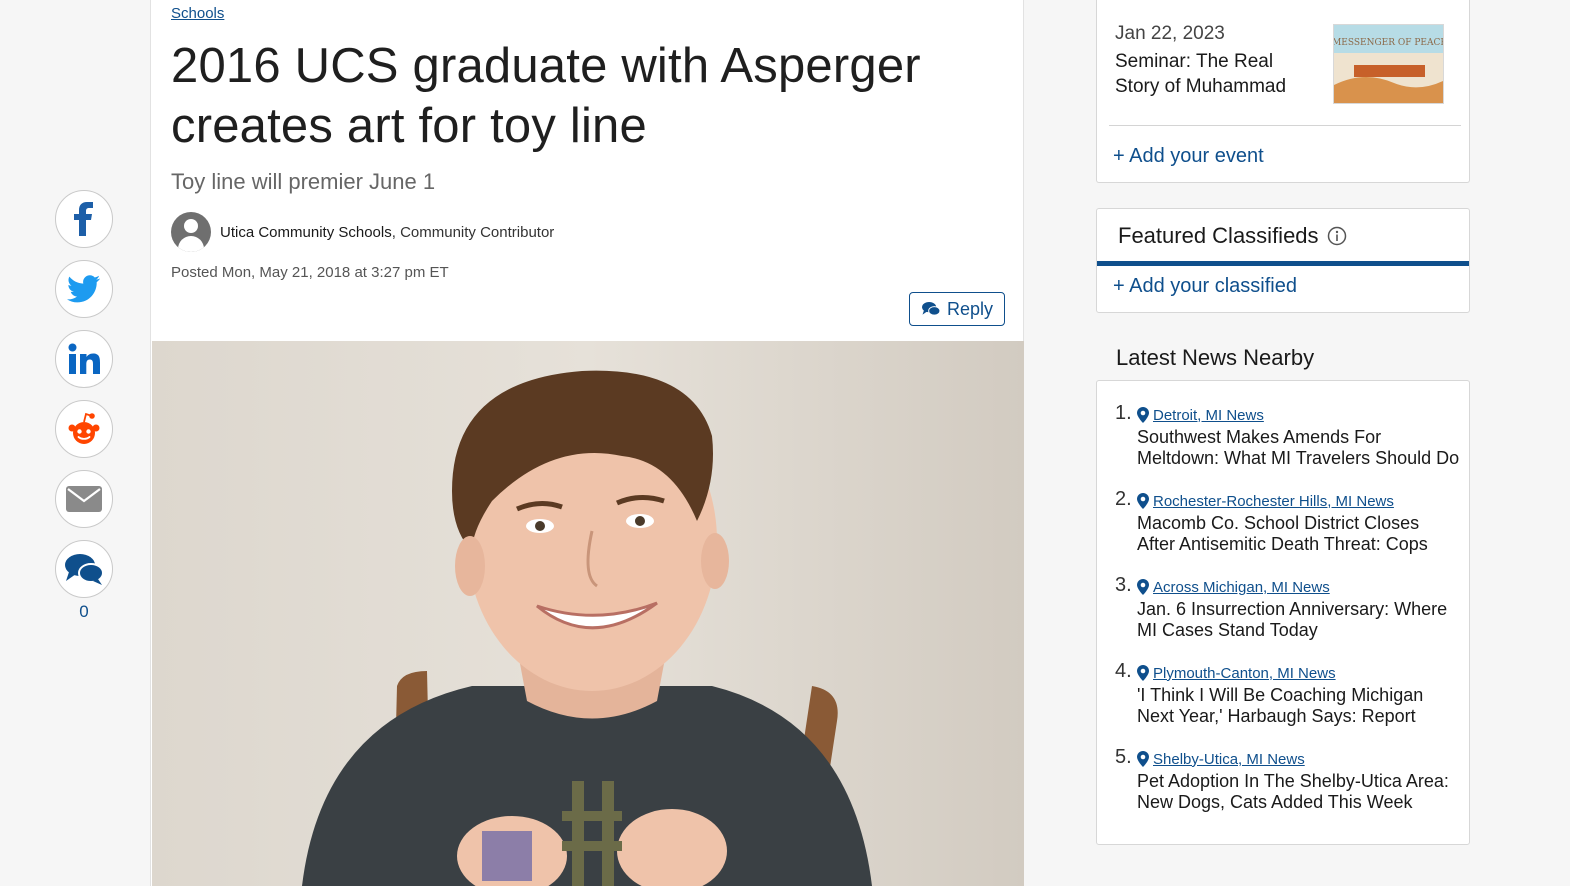  Describe the element at coordinates (1188, 156) in the screenshot. I see `add-event-link: + Add your event` at that location.